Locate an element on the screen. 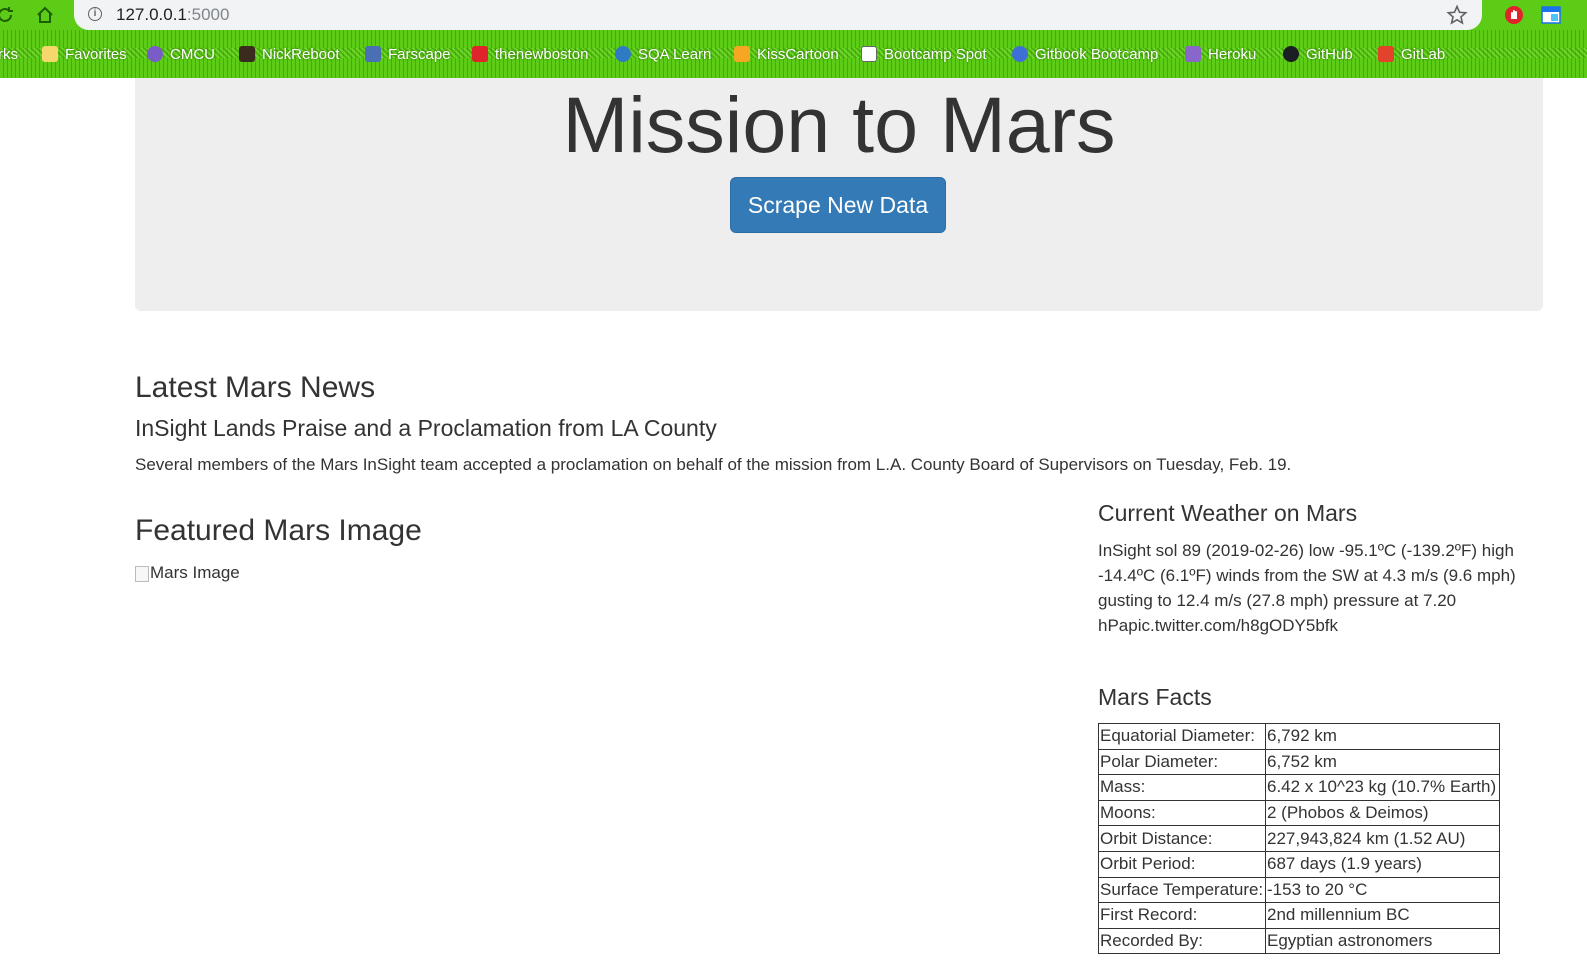 Image resolution: width=1587 pixels, height=977 pixels. bookmark-label: GitLab is located at coordinates (1423, 54).